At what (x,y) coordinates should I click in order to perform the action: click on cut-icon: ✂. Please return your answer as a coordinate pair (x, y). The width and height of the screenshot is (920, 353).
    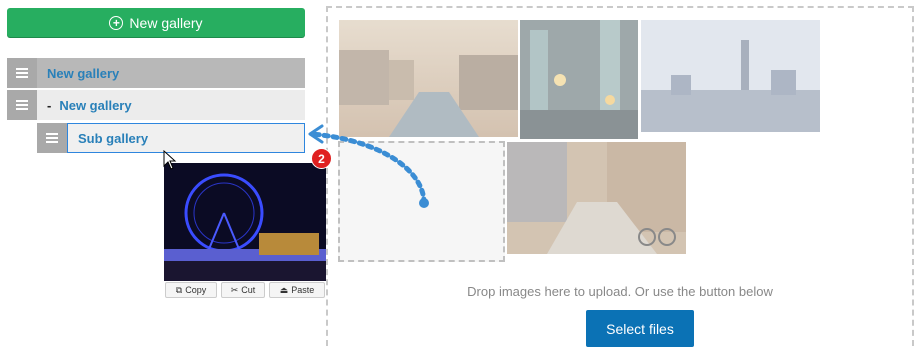
    Looking at the image, I should click on (234, 289).